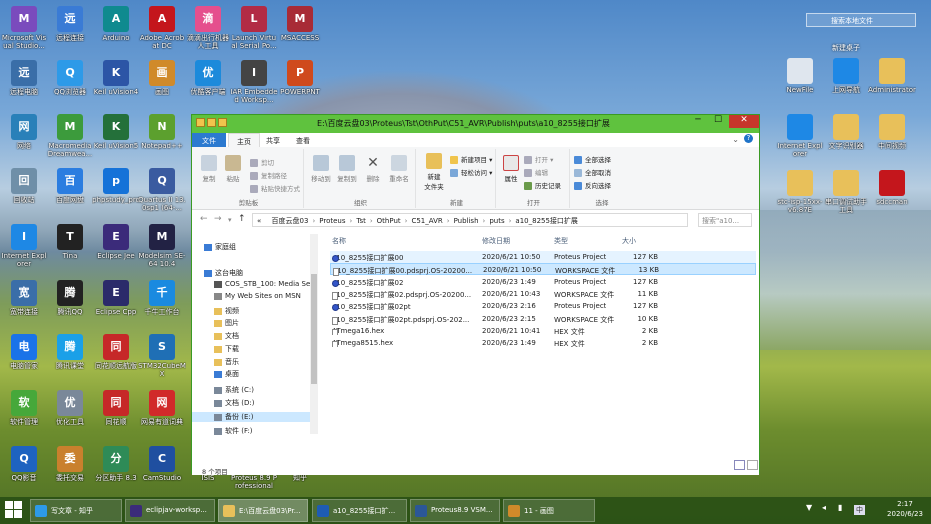 The image size is (931, 524). Describe the element at coordinates (471, 159) in the screenshot. I see `new-item-button: 新建项目 ▾` at that location.